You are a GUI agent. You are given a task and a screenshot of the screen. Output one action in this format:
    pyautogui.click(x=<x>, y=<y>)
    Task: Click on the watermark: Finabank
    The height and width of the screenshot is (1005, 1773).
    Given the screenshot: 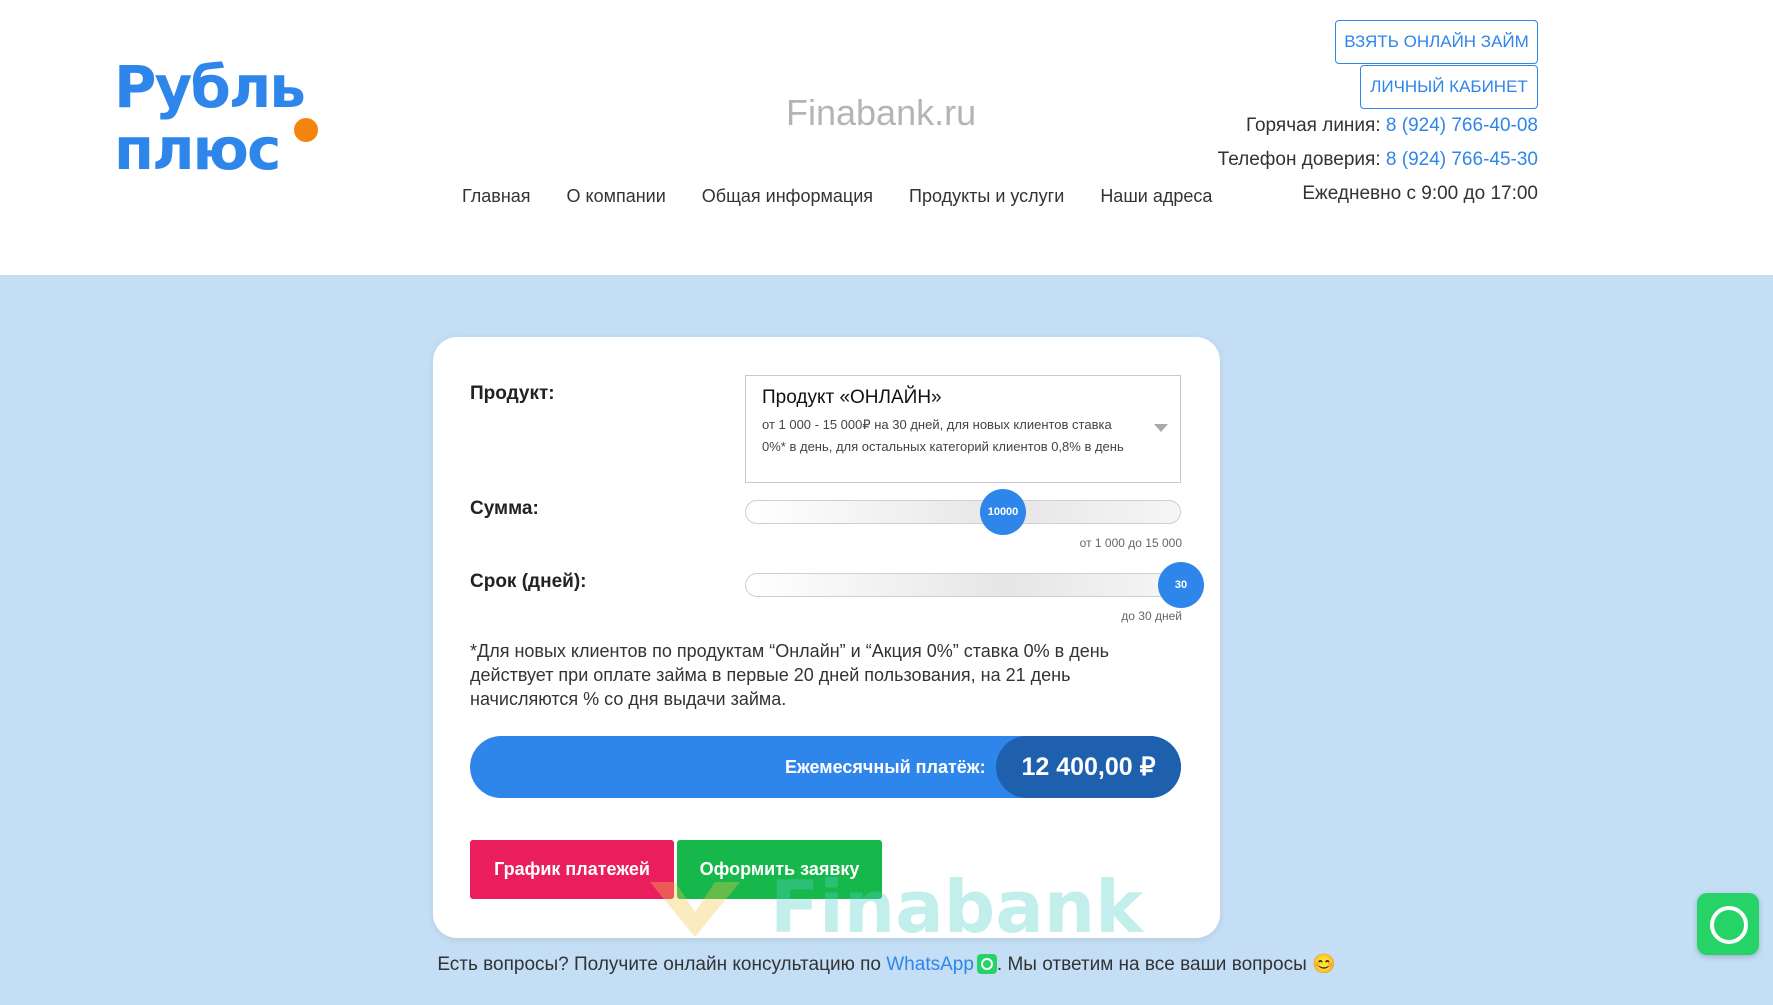 What is the action you would take?
    pyautogui.click(x=890, y=907)
    